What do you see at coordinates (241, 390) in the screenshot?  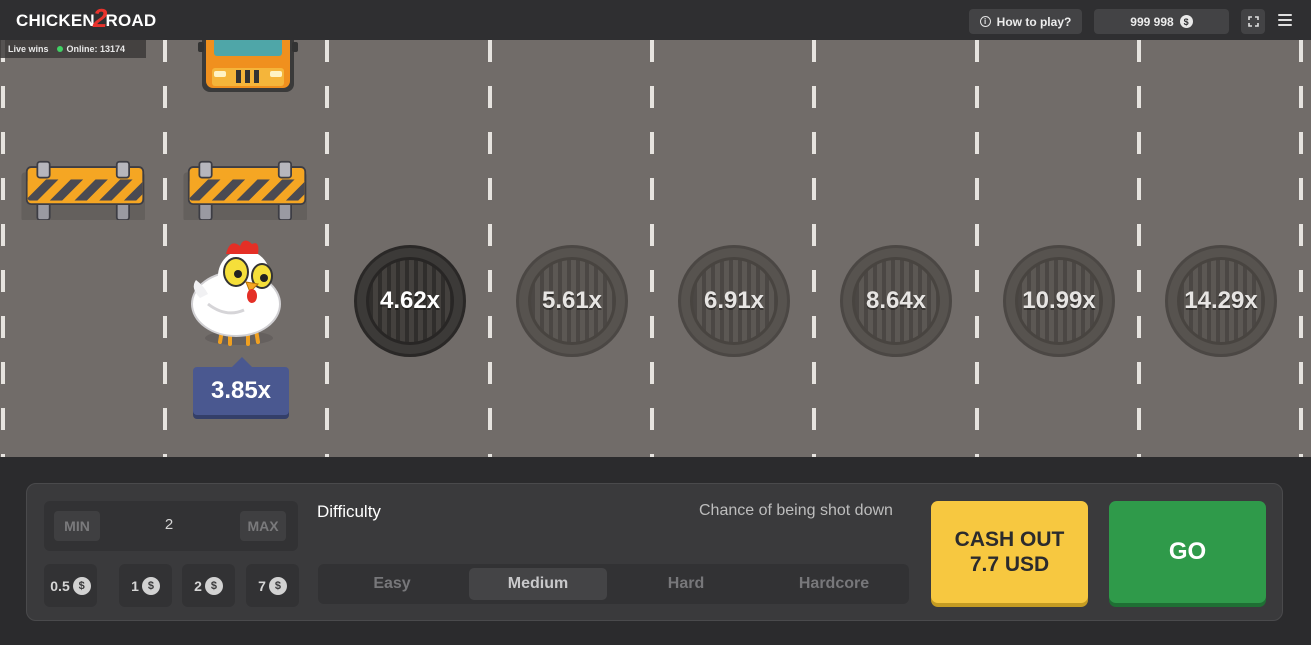 I see `current-multiplier-value: 3.85x` at bounding box center [241, 390].